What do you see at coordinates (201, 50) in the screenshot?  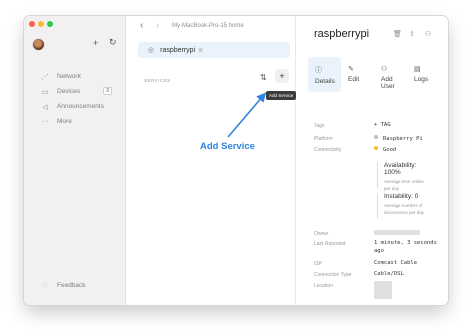 I see `wifi-icon: ≋` at bounding box center [201, 50].